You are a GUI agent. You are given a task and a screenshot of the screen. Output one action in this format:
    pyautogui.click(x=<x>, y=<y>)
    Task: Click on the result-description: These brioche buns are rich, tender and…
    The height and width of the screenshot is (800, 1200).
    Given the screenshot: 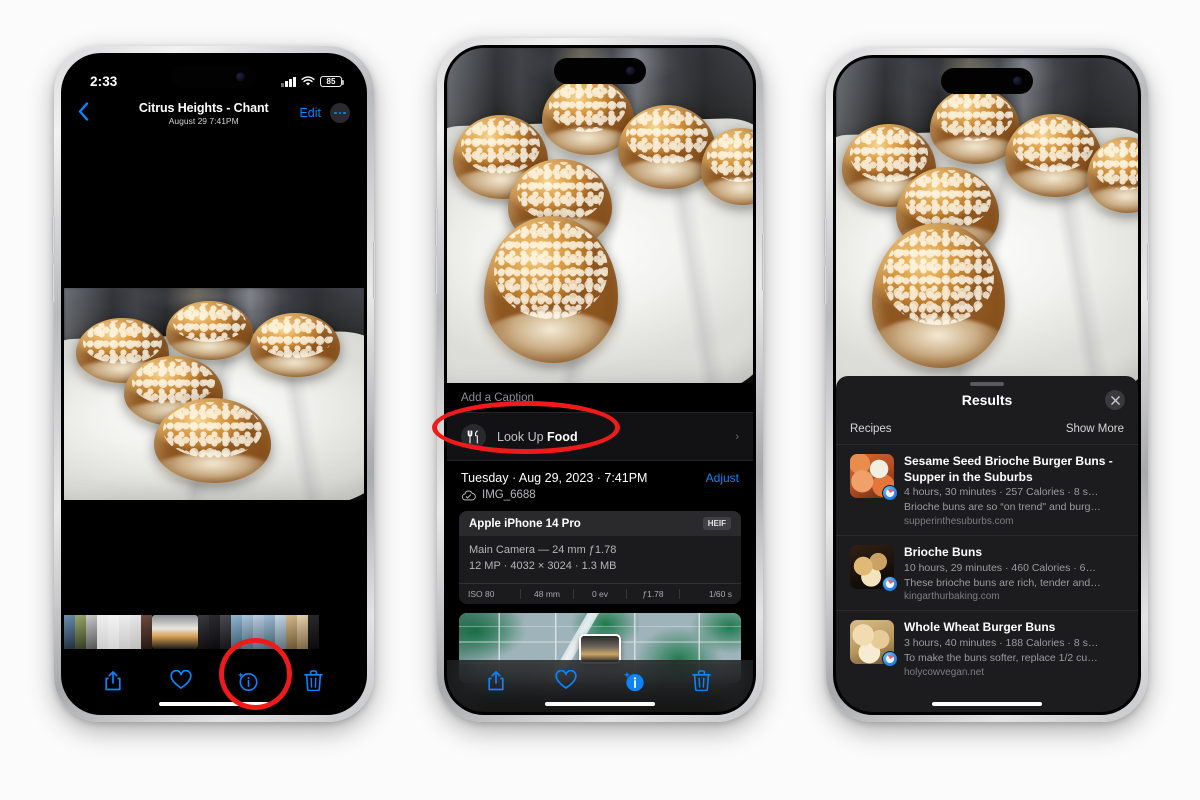 What is the action you would take?
    pyautogui.click(x=1002, y=582)
    